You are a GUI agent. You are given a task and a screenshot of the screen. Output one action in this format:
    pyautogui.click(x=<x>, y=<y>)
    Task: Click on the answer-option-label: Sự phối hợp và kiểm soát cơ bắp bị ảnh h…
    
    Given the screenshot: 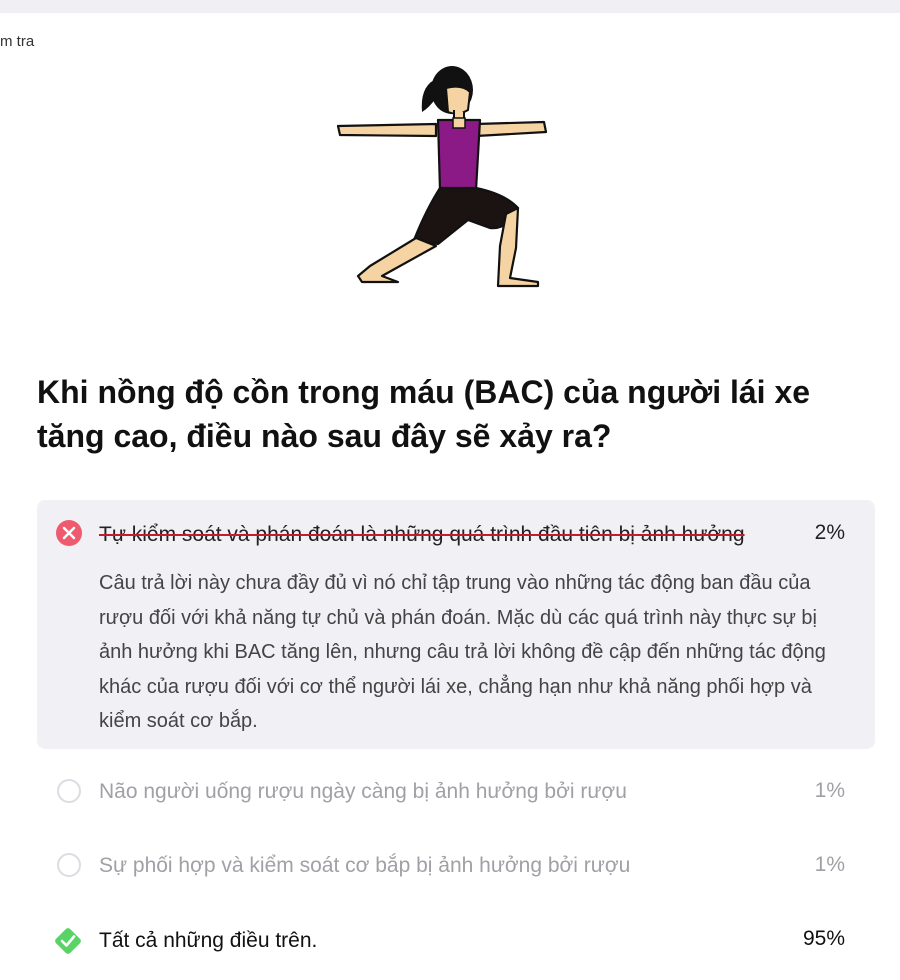 What is the action you would take?
    pyautogui.click(x=365, y=865)
    